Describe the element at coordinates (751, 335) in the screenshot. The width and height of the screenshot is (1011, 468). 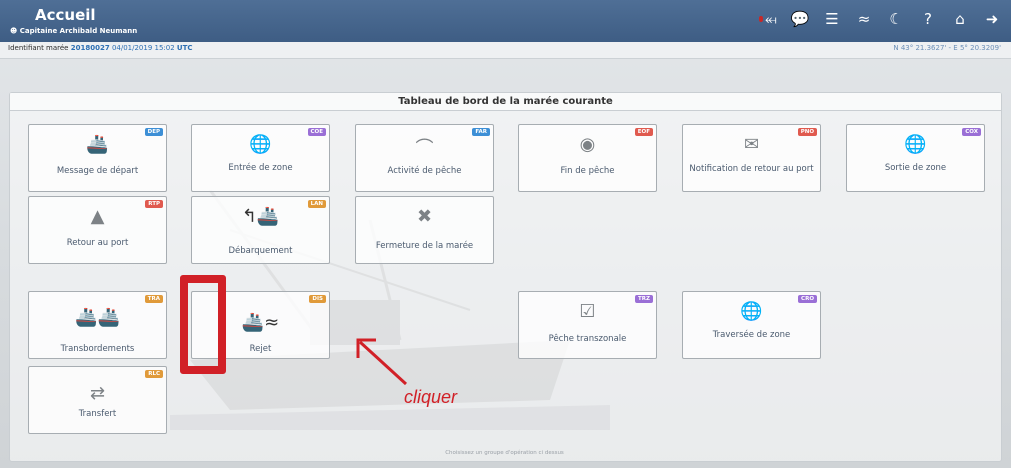
I see `tile-label: Traversée de zone` at that location.